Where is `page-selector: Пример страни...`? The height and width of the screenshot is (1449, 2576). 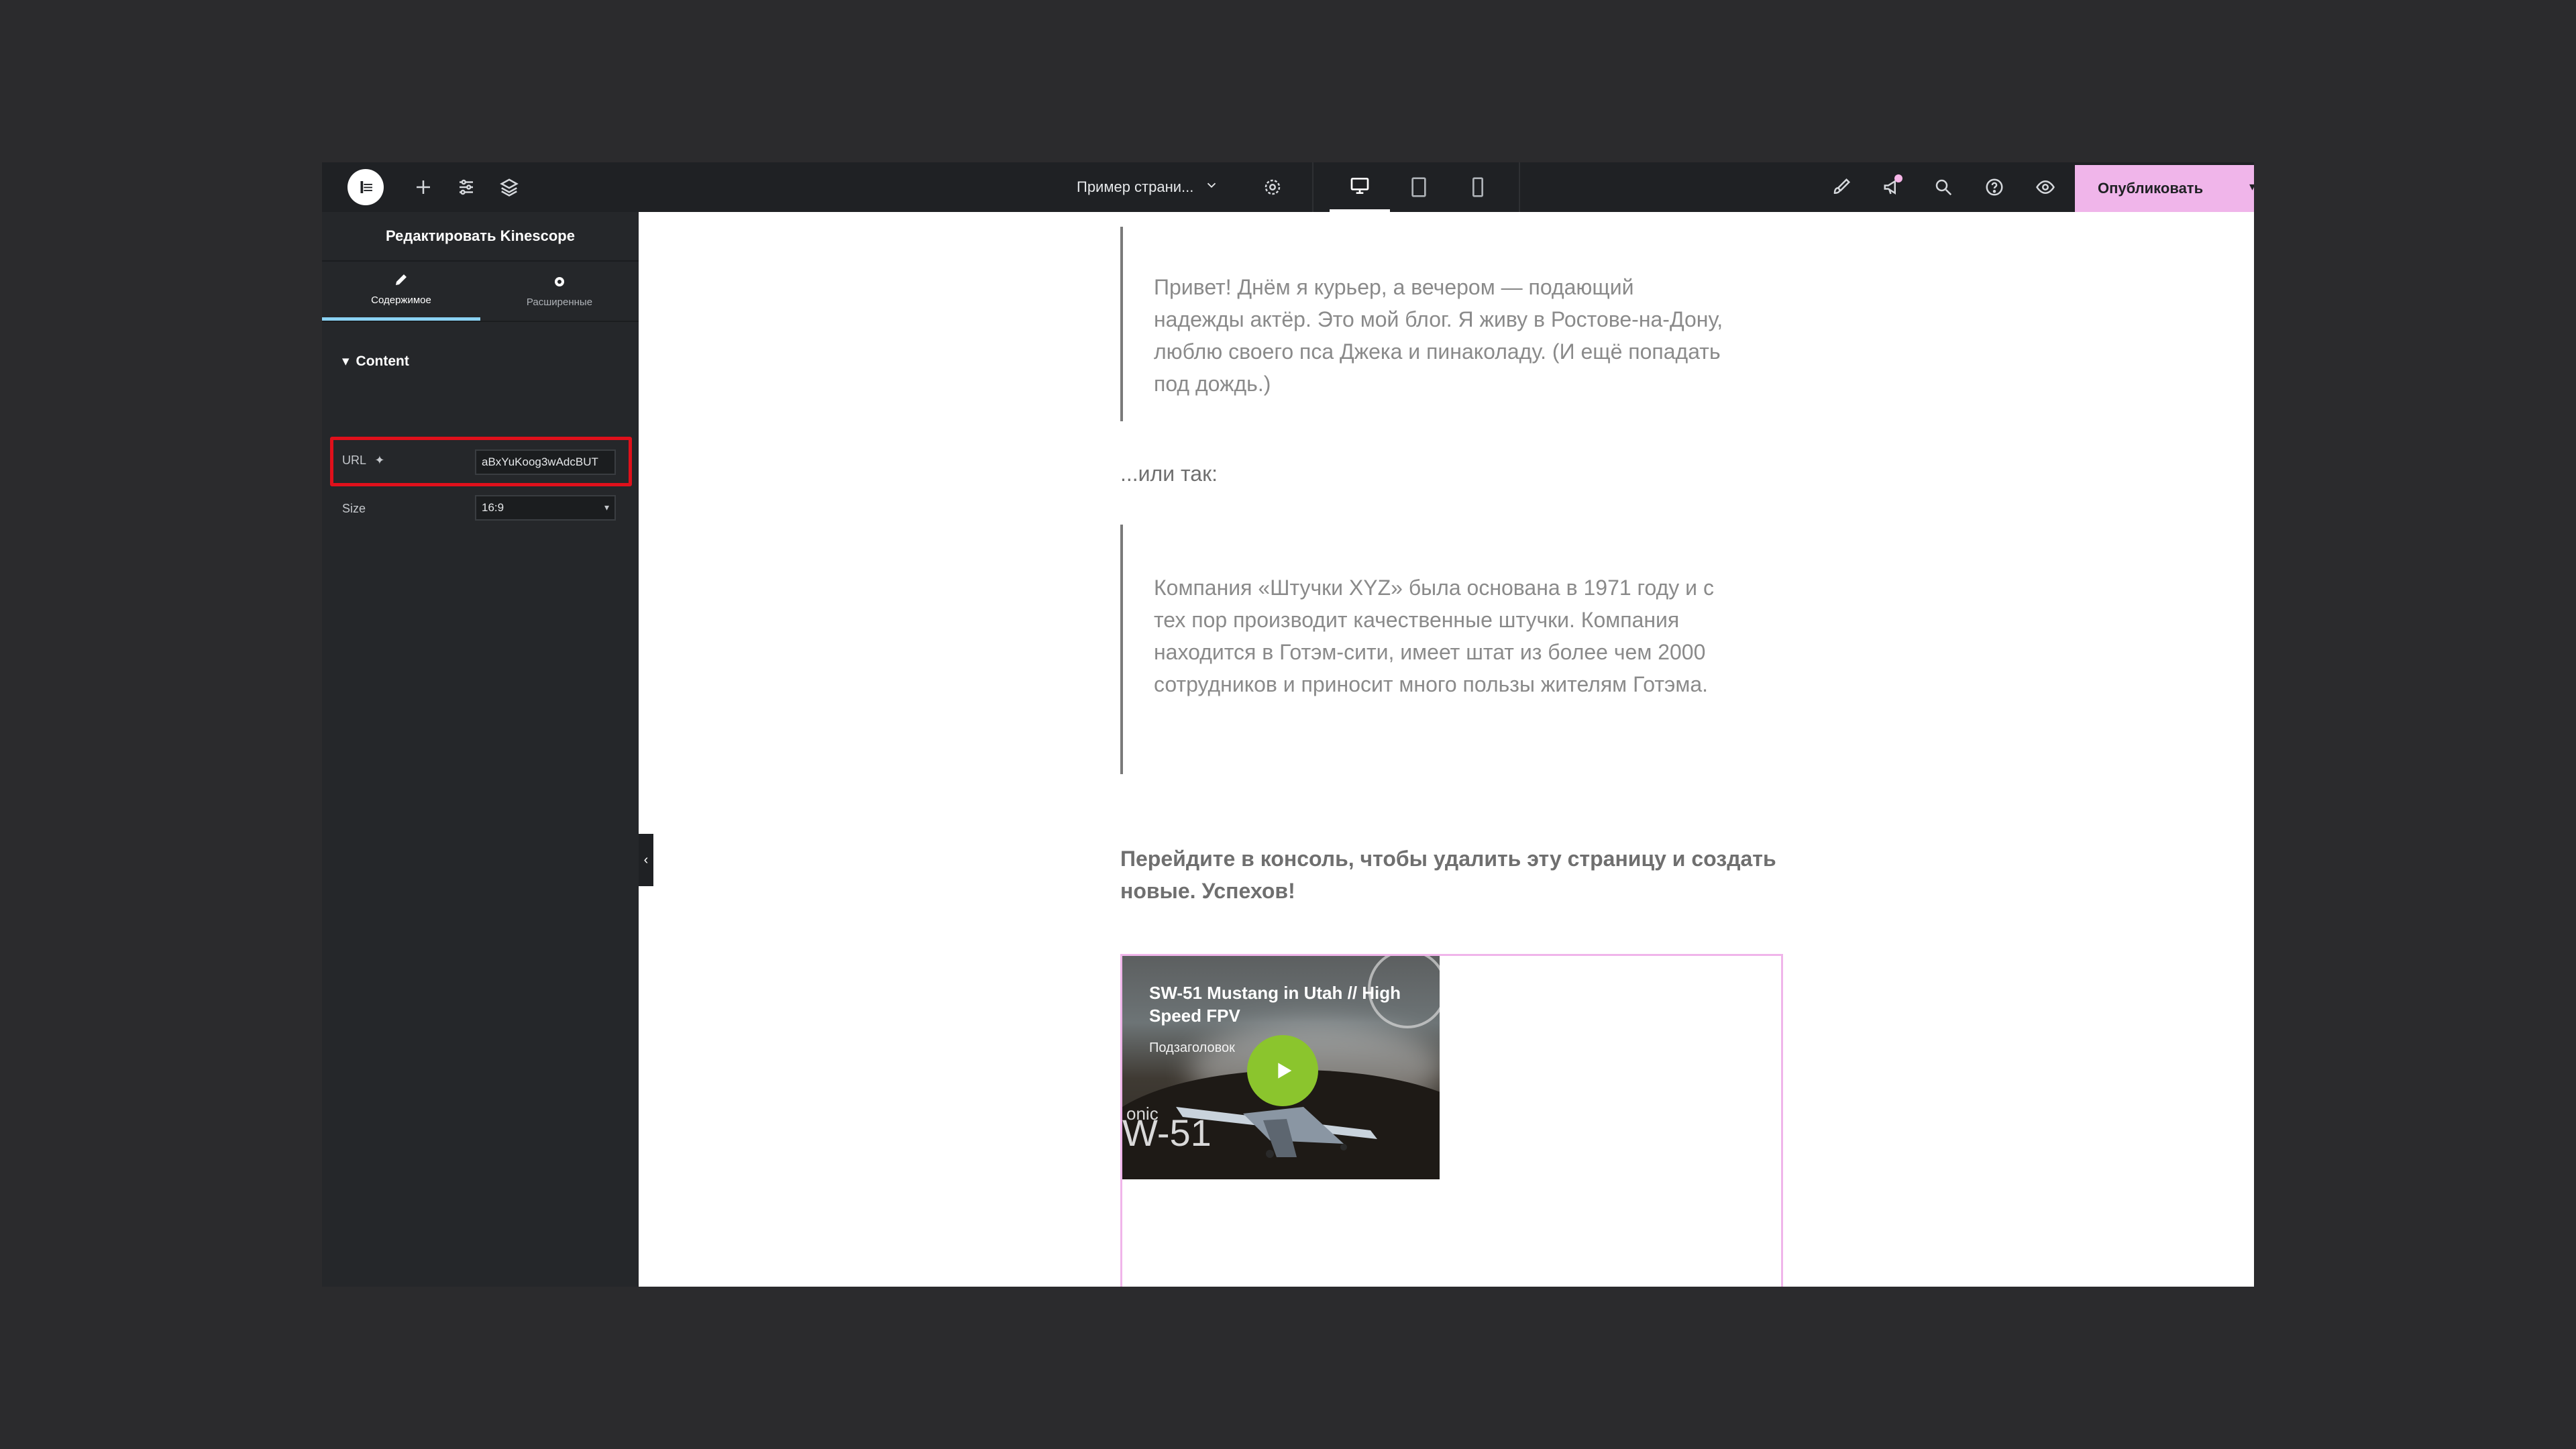
page-selector: Пример страни... is located at coordinates (1157, 187).